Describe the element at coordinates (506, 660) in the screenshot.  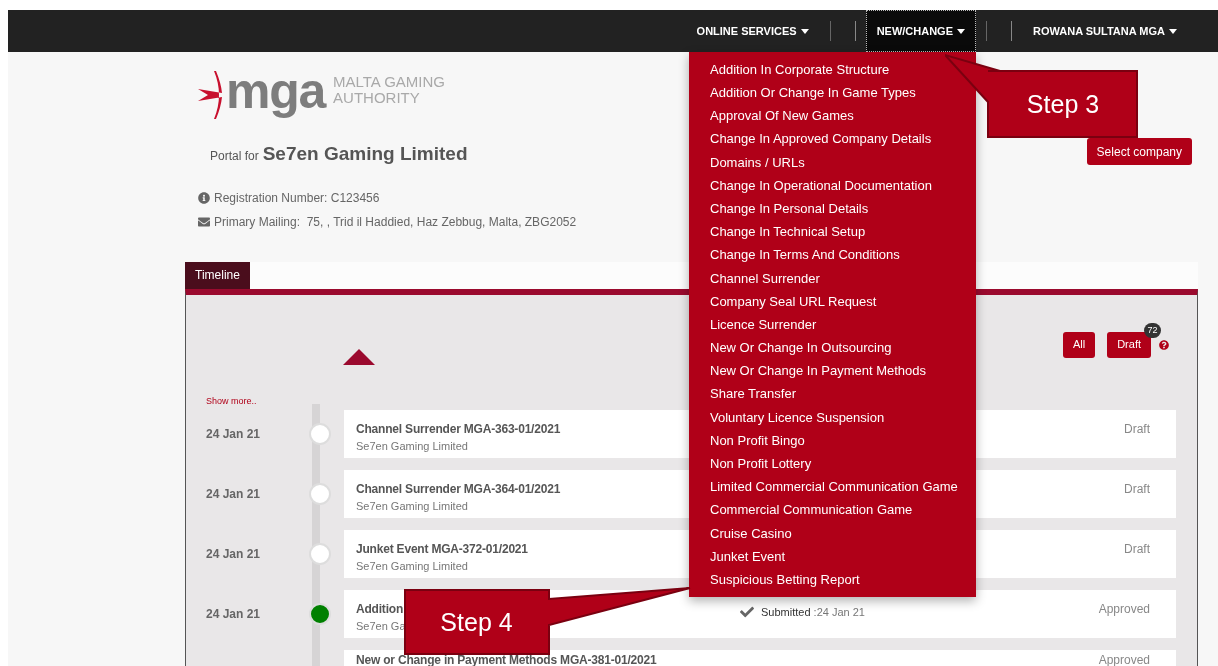
I see `card-title: New or Change in Payment Methods MGA-381-01/2021` at that location.